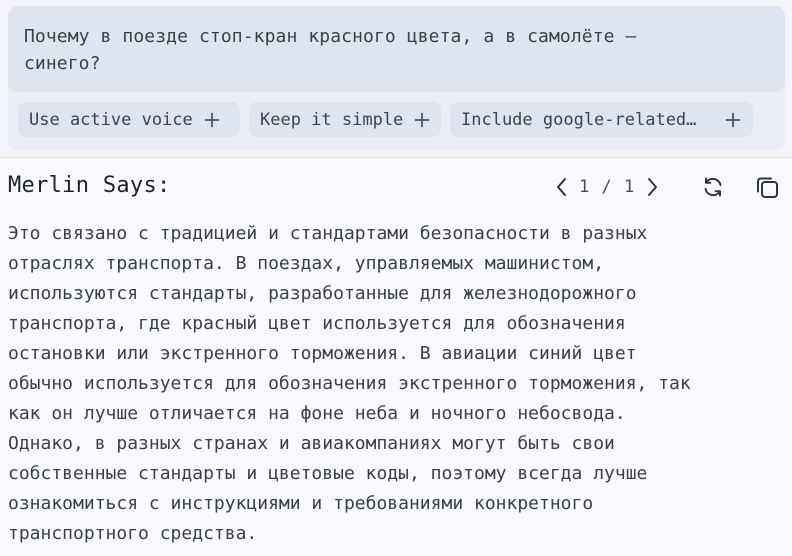 This screenshot has width=792, height=556. What do you see at coordinates (396, 187) in the screenshot?
I see `response-header: Merlin Says: 1 / 1` at bounding box center [396, 187].